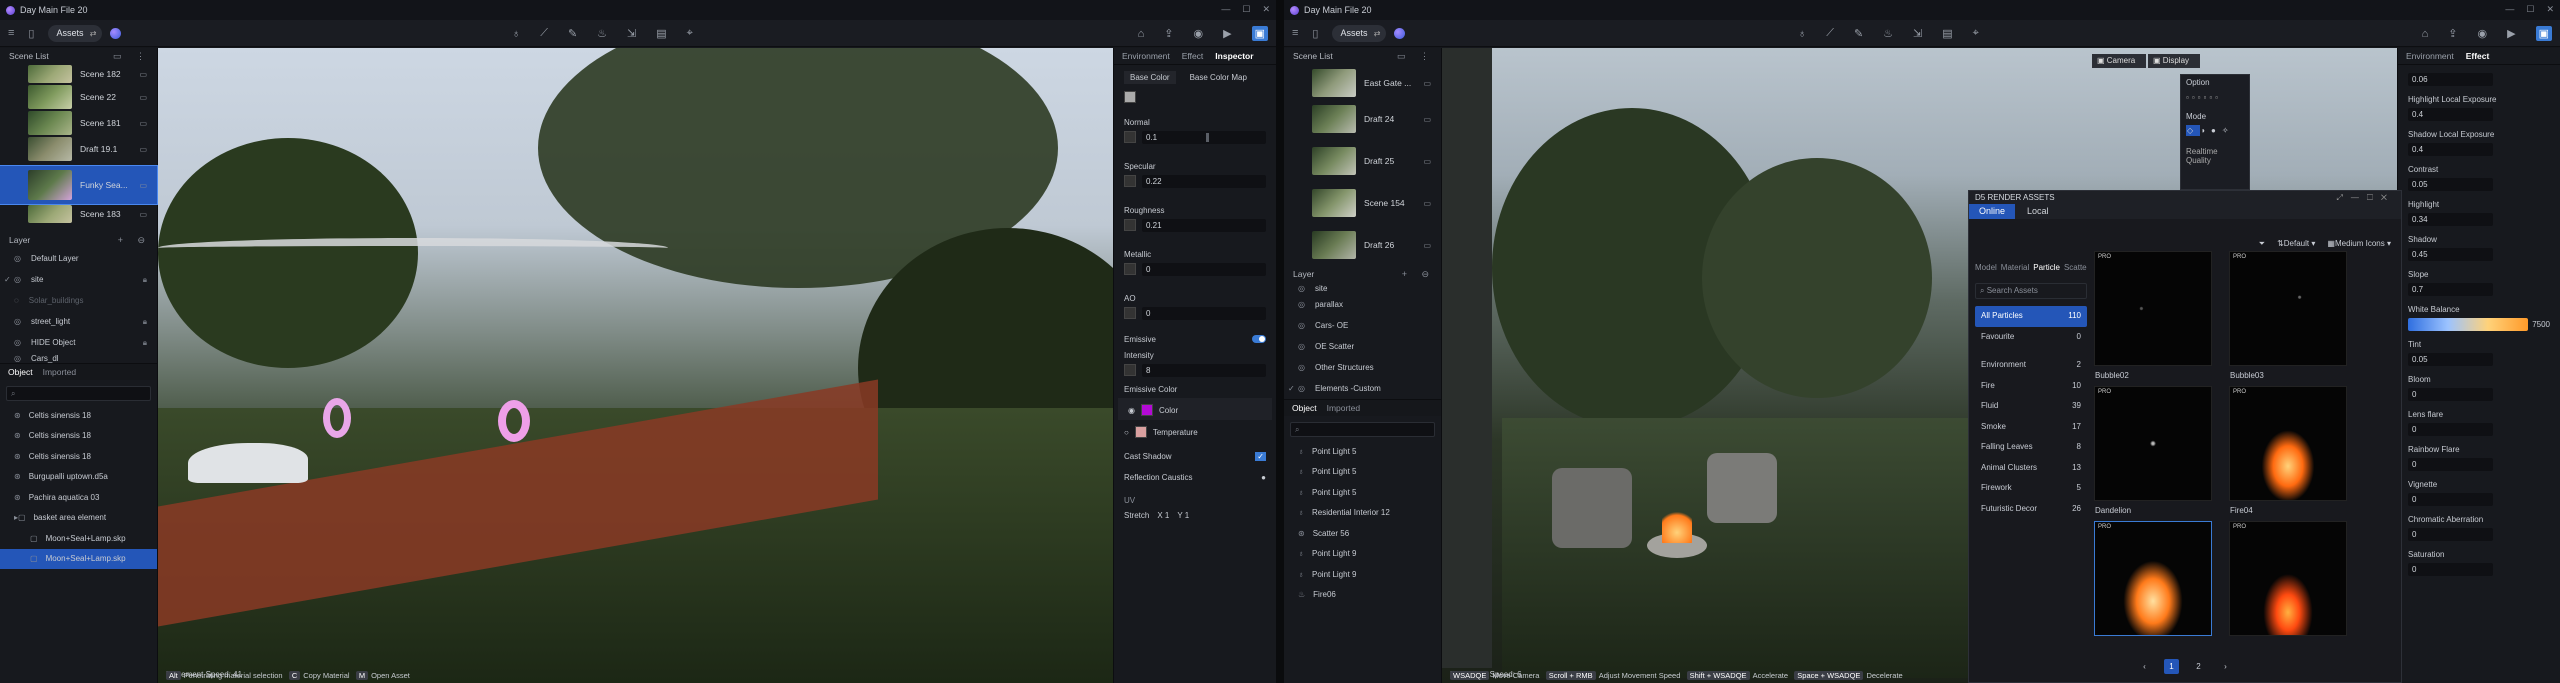  I want to click on layer-item: ◎ OE Scatter, so click(1362, 346).